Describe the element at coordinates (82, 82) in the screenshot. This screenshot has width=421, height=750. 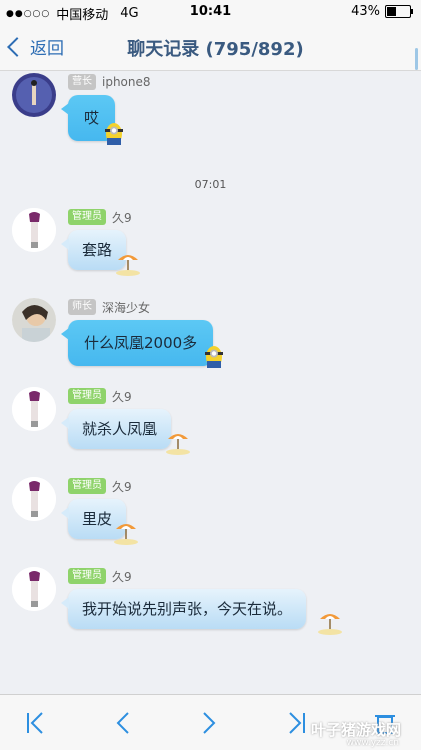
I see `role-badge: 营长` at that location.